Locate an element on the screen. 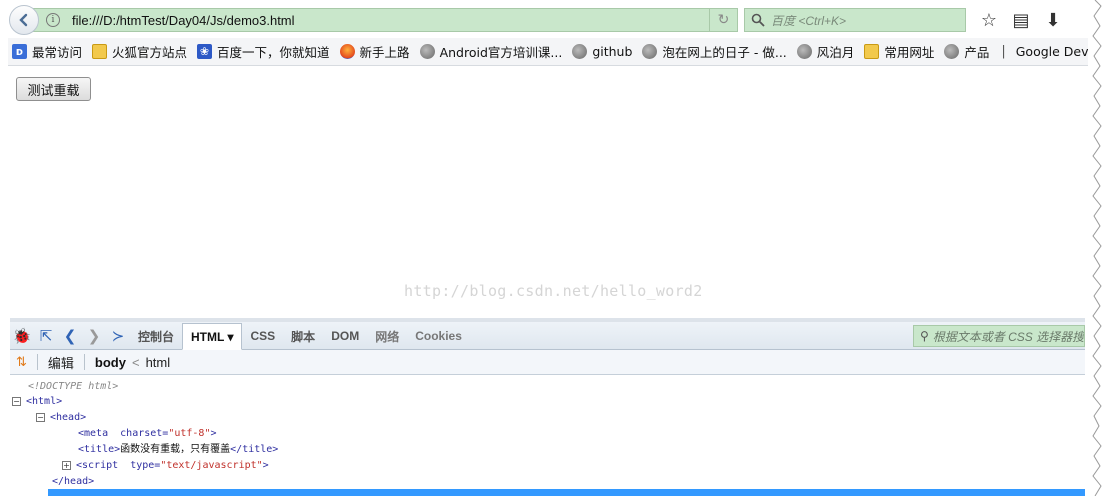  toolbar-icons: ☆ ▤ ⬇ is located at coordinates (1021, 20).